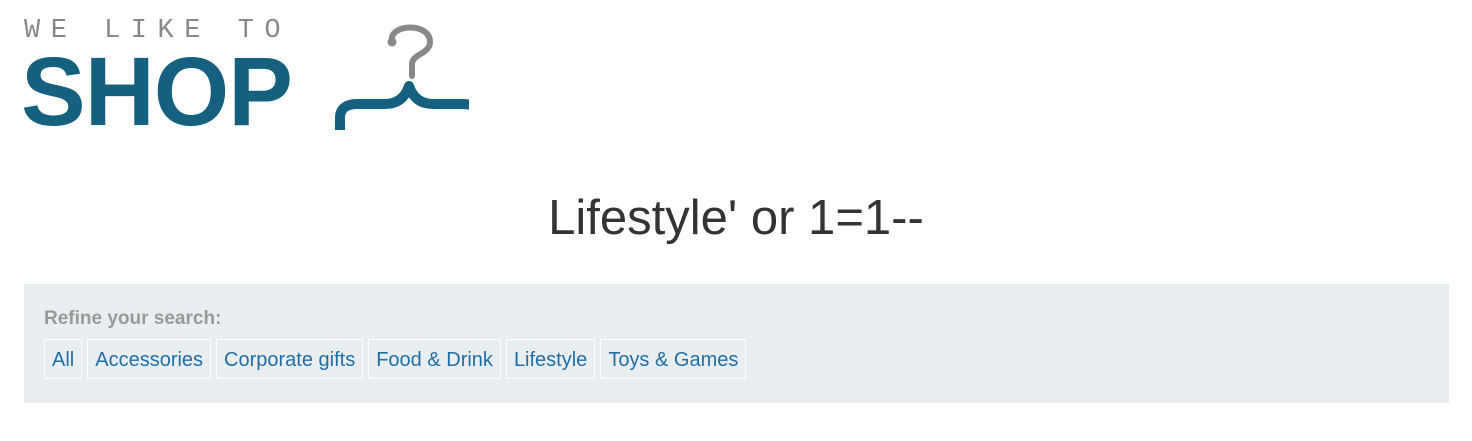  What do you see at coordinates (133, 318) in the screenshot?
I see `filter-label: Refine your search:` at bounding box center [133, 318].